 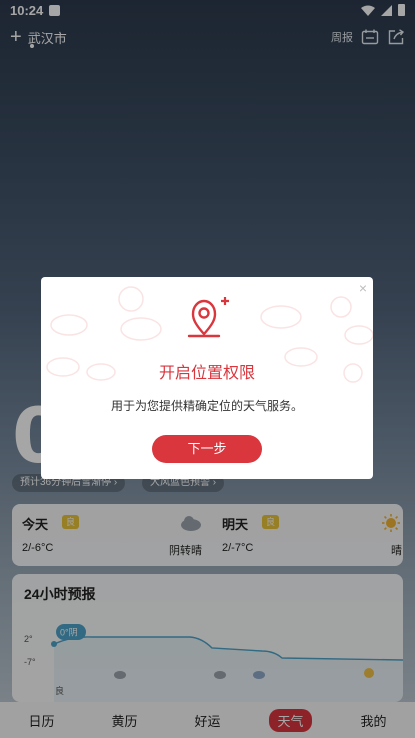 I want to click on close-icon: ×, so click(x=363, y=288).